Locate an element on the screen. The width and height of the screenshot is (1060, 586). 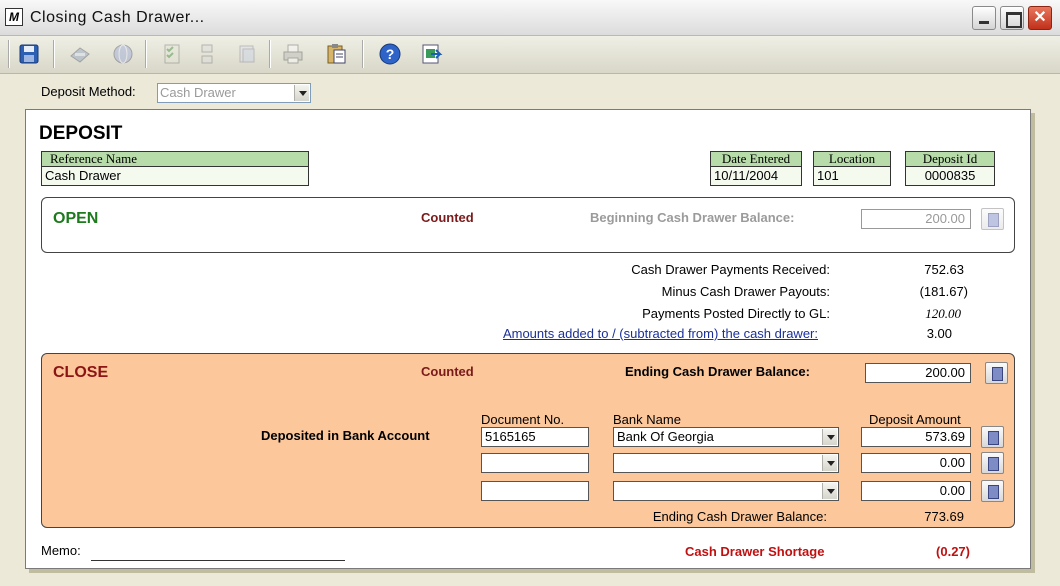
close-label: CLOSE is located at coordinates (81, 372).